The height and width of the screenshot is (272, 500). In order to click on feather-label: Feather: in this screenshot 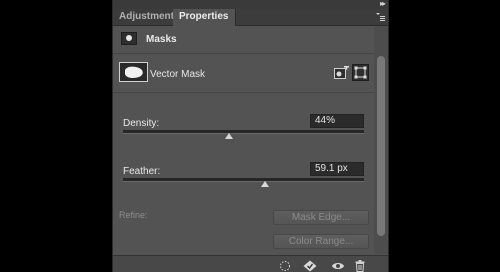, I will do `click(142, 171)`.